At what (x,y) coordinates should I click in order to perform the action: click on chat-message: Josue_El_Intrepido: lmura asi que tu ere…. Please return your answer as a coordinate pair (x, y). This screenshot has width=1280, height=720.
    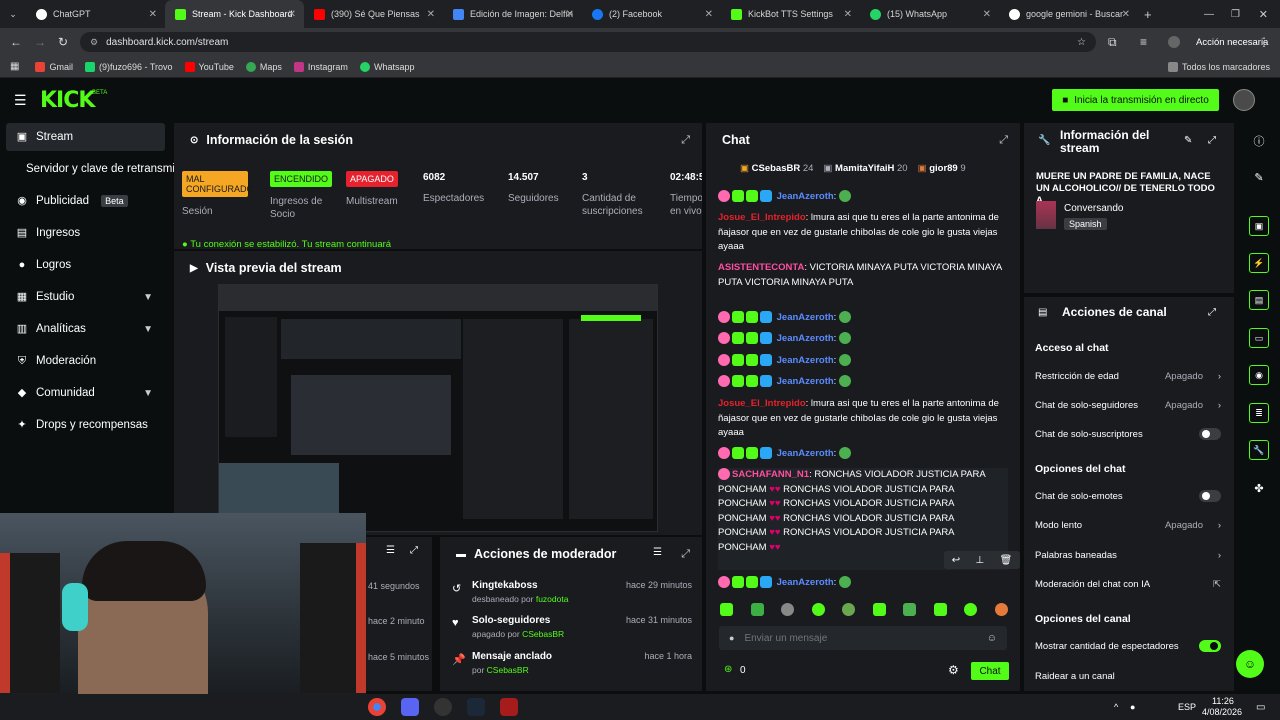
    Looking at the image, I should click on (863, 419).